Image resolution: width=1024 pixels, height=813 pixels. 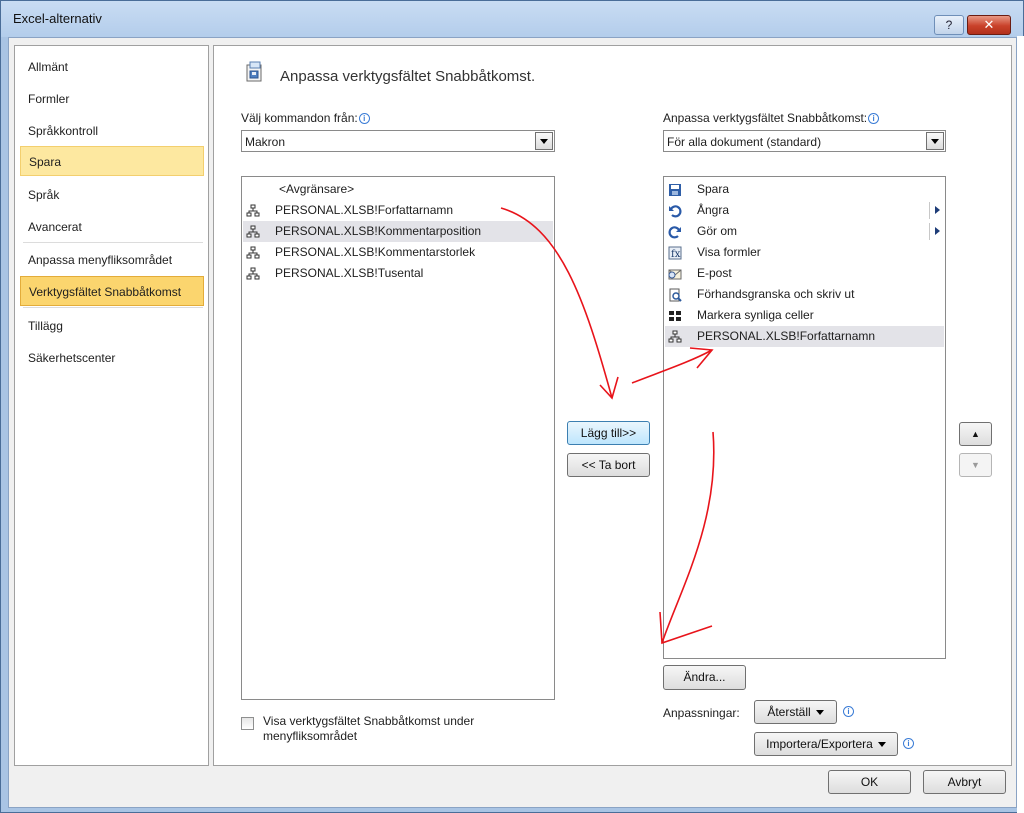 What do you see at coordinates (804, 252) in the screenshot?
I see `list-item: fx Visa formler` at bounding box center [804, 252].